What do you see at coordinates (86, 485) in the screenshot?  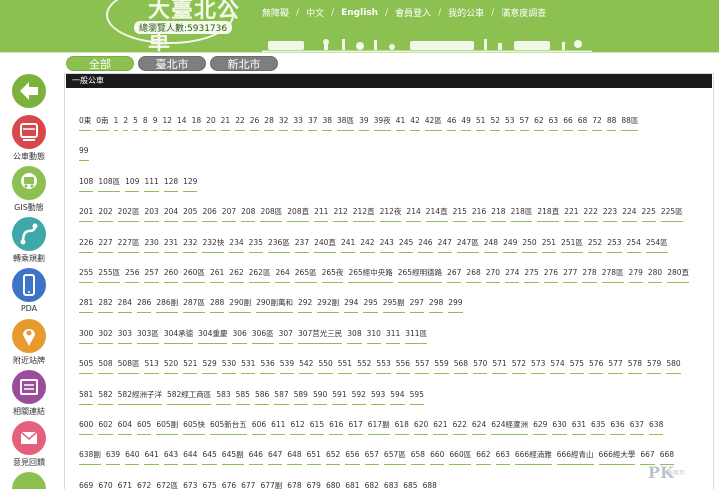 I see `route-link: 669` at bounding box center [86, 485].